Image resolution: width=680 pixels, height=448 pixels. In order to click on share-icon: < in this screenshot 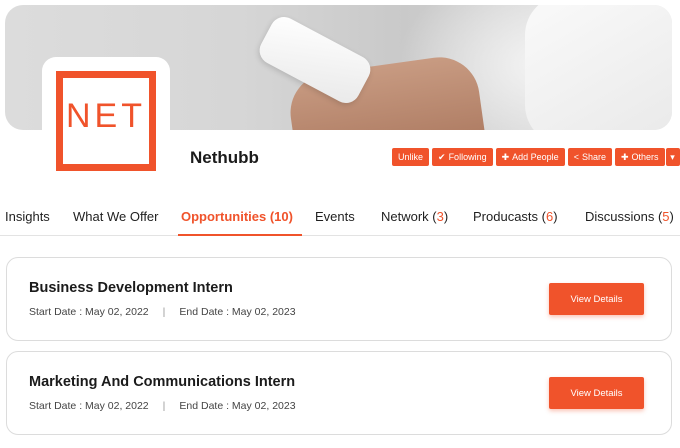, I will do `click(576, 157)`.